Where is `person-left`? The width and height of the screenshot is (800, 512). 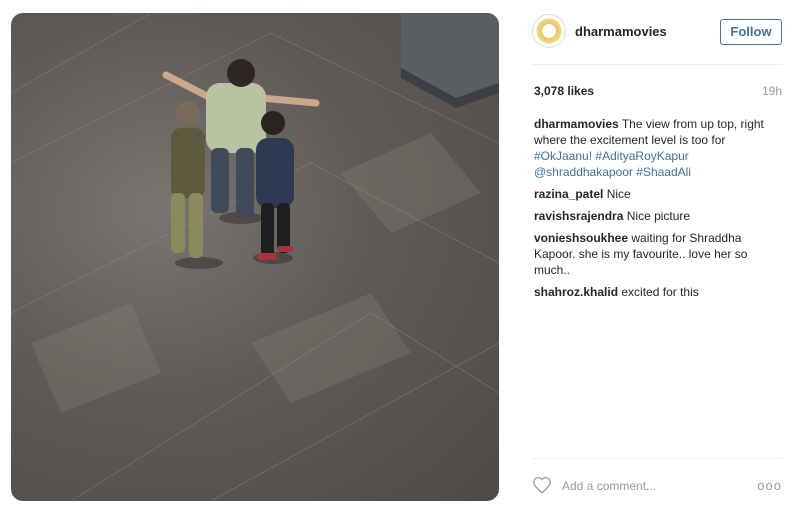
person-left is located at coordinates (188, 179).